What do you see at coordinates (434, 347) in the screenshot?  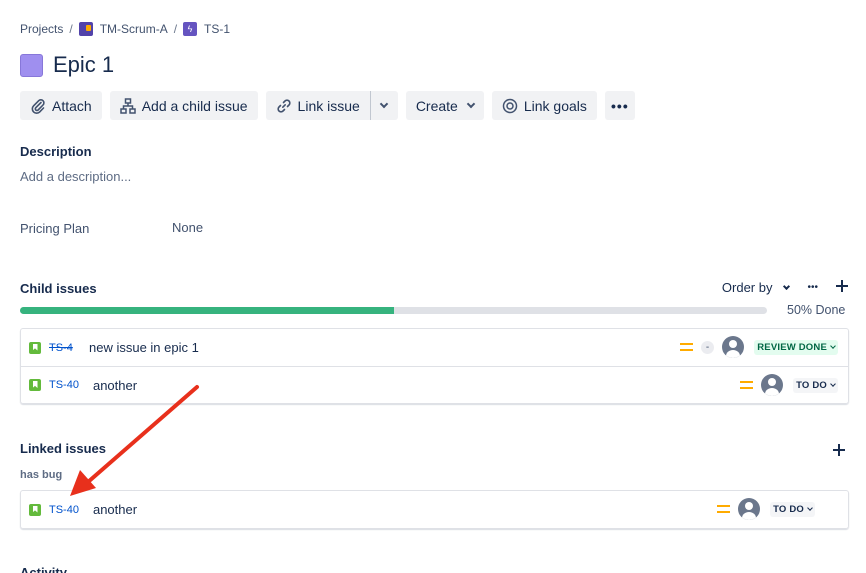 I see `list-item: TS-4 new issue in epic 1 - REVIEW DONE` at bounding box center [434, 347].